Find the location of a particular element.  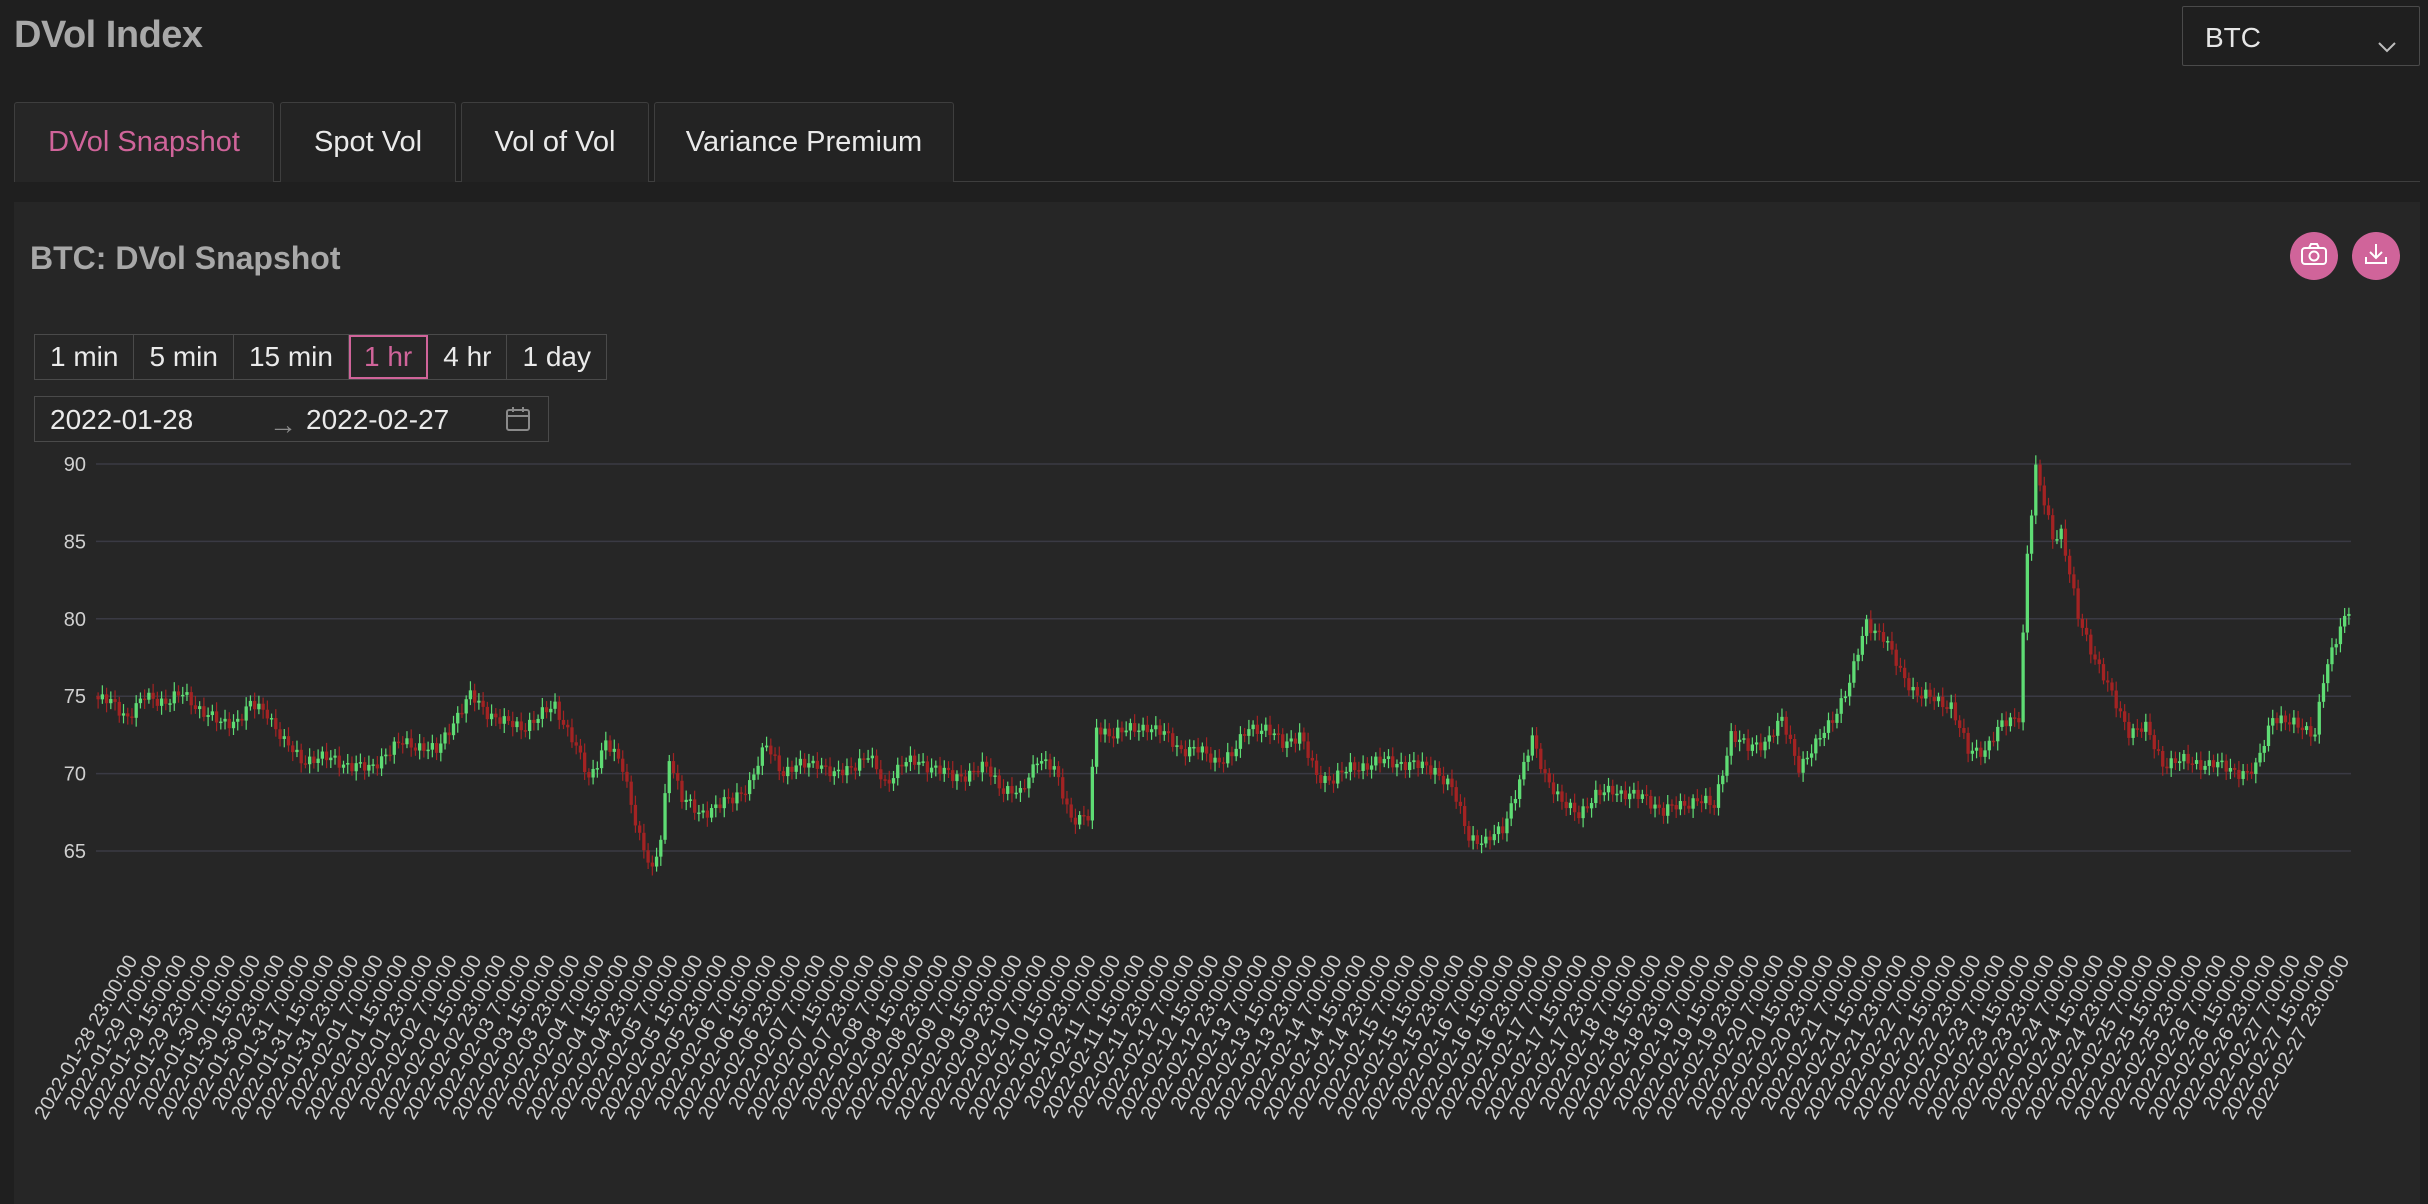

tab-dvol-snapshot: DVol Snapshot is located at coordinates (144, 142).